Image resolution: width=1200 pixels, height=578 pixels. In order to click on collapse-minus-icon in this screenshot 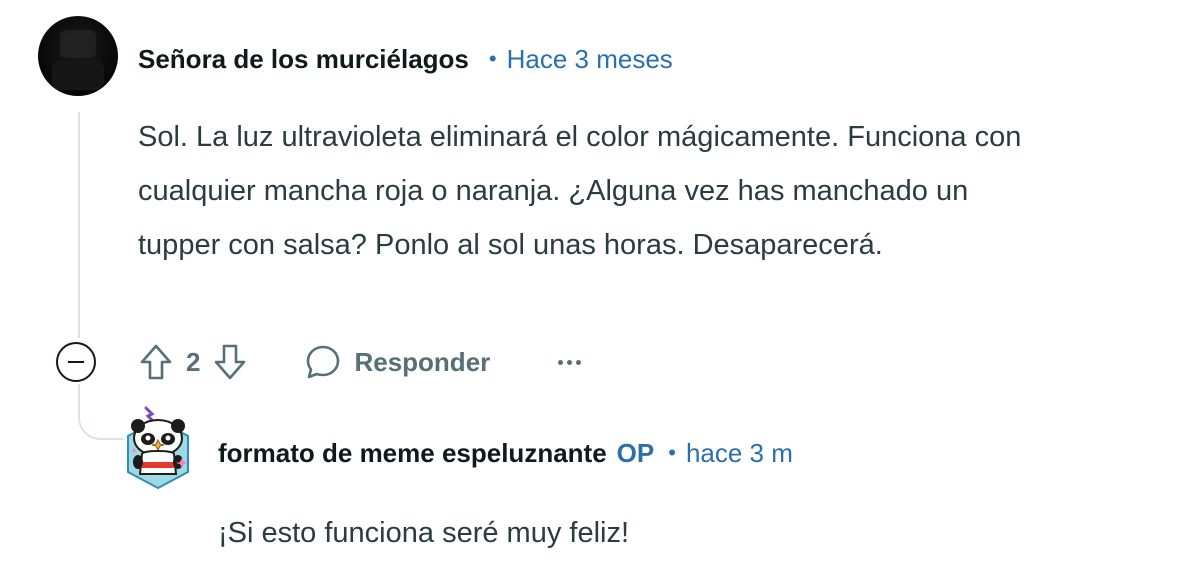, I will do `click(76, 362)`.